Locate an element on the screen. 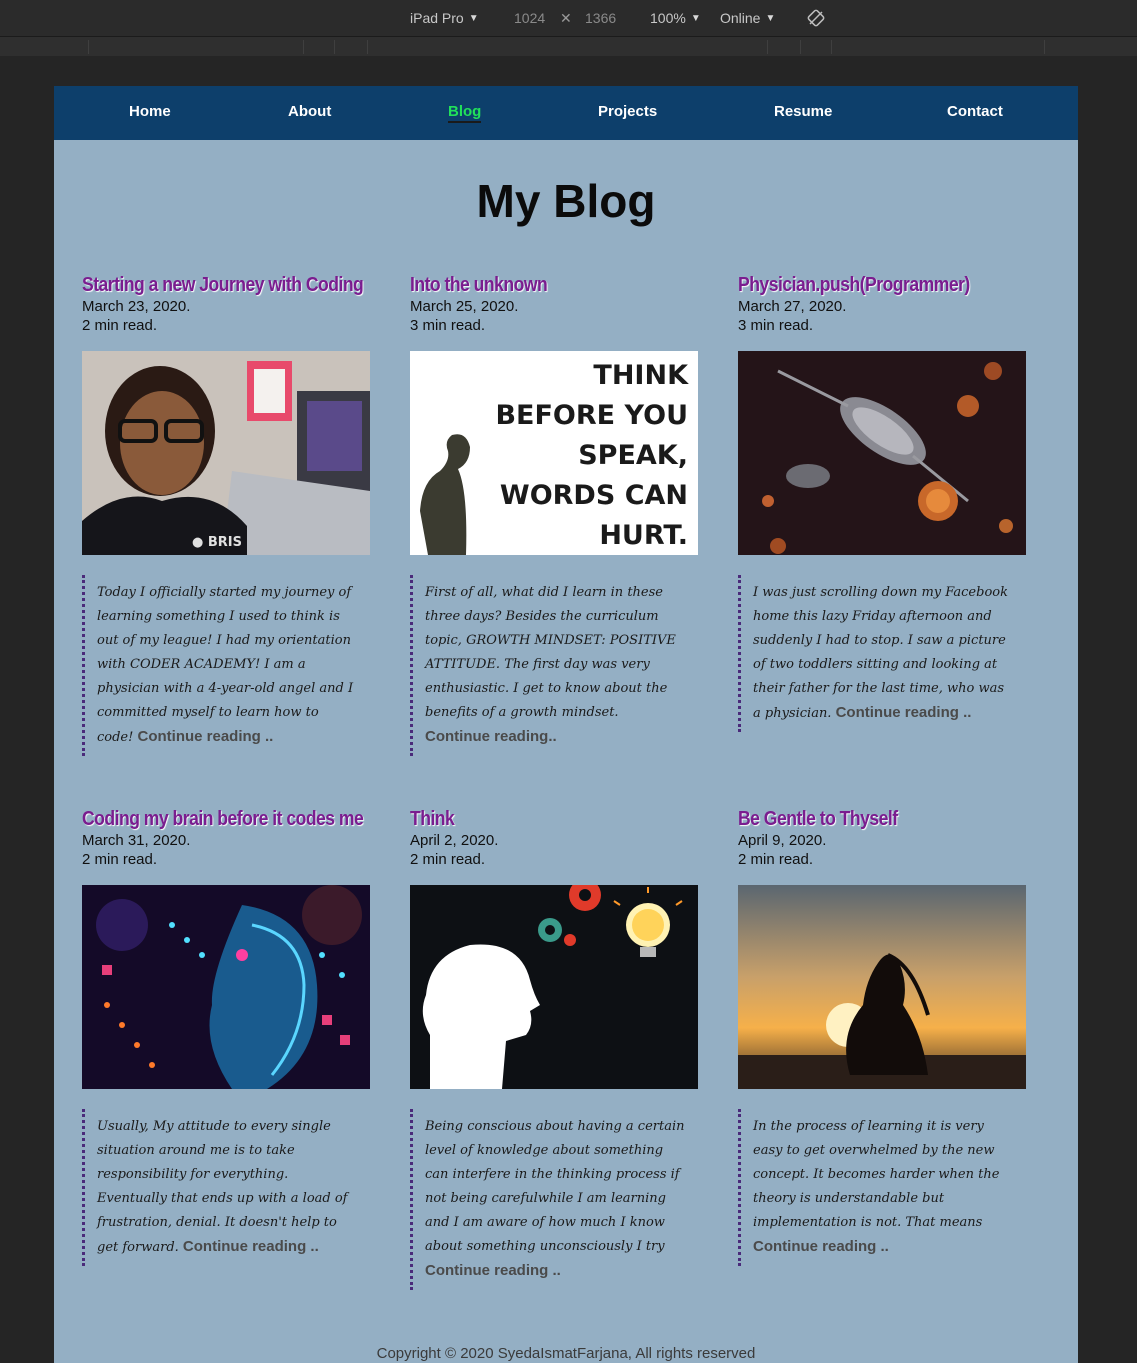 The width and height of the screenshot is (1137, 1363). width-input: 1024 is located at coordinates (529, 18).